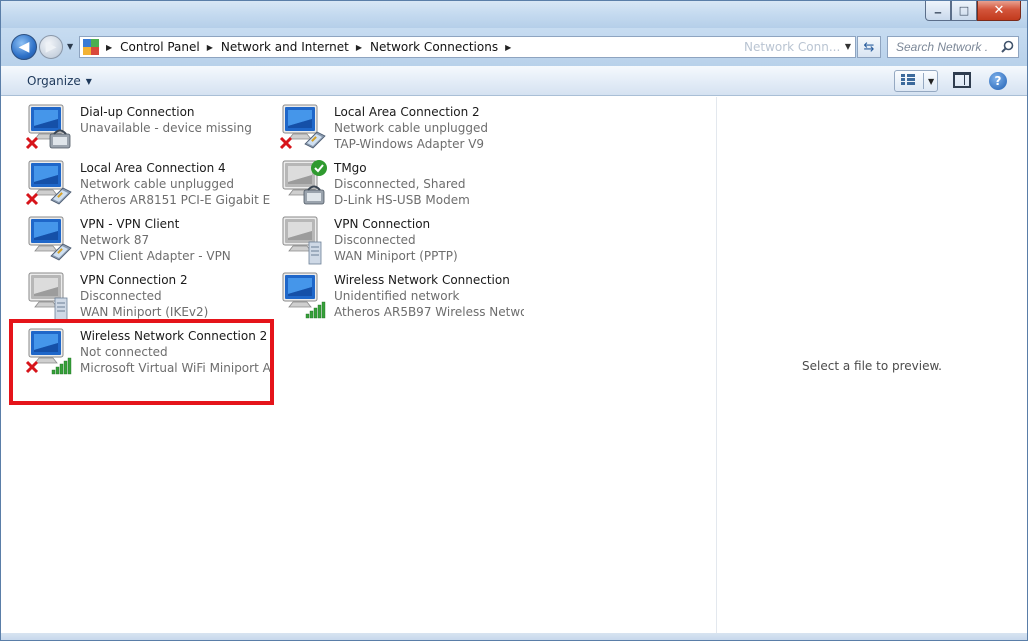  What do you see at coordinates (396, 256) in the screenshot?
I see `connection-device: WAN Miniport (PPTP)` at bounding box center [396, 256].